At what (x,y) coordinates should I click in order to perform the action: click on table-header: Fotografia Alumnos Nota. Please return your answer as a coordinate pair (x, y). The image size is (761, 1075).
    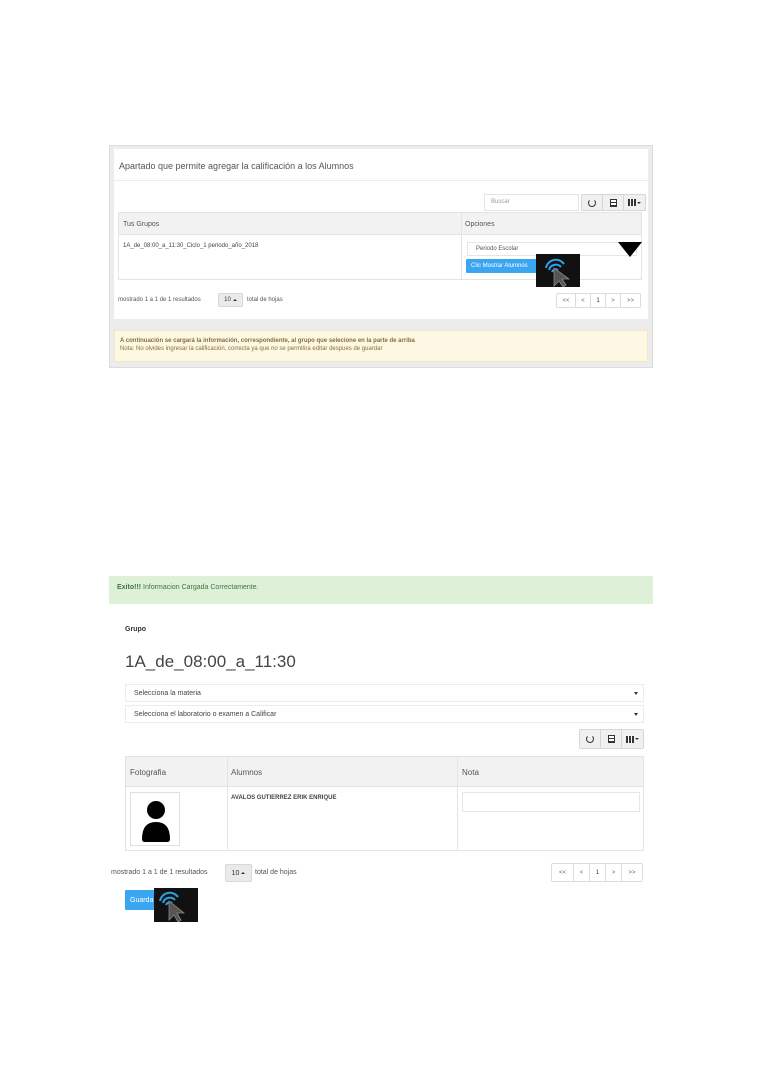
    Looking at the image, I should click on (384, 772).